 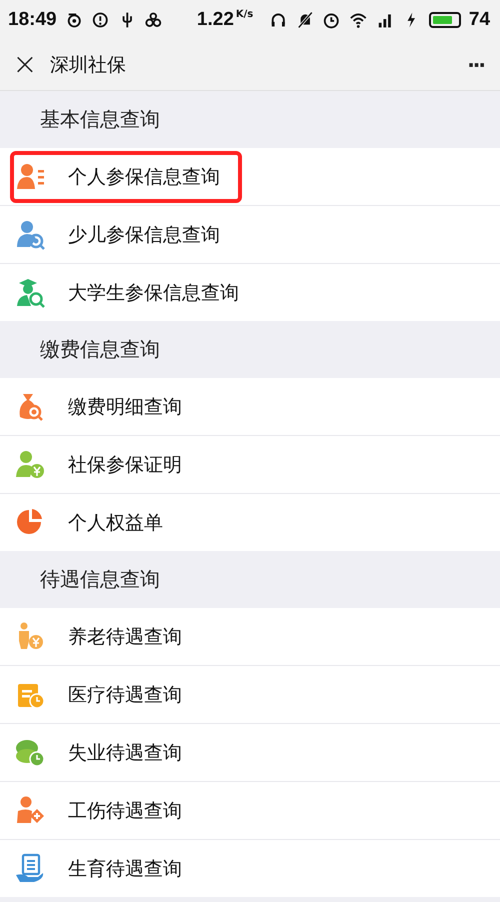 I want to click on menu-item: 少儿参保信息查询, so click(x=250, y=235).